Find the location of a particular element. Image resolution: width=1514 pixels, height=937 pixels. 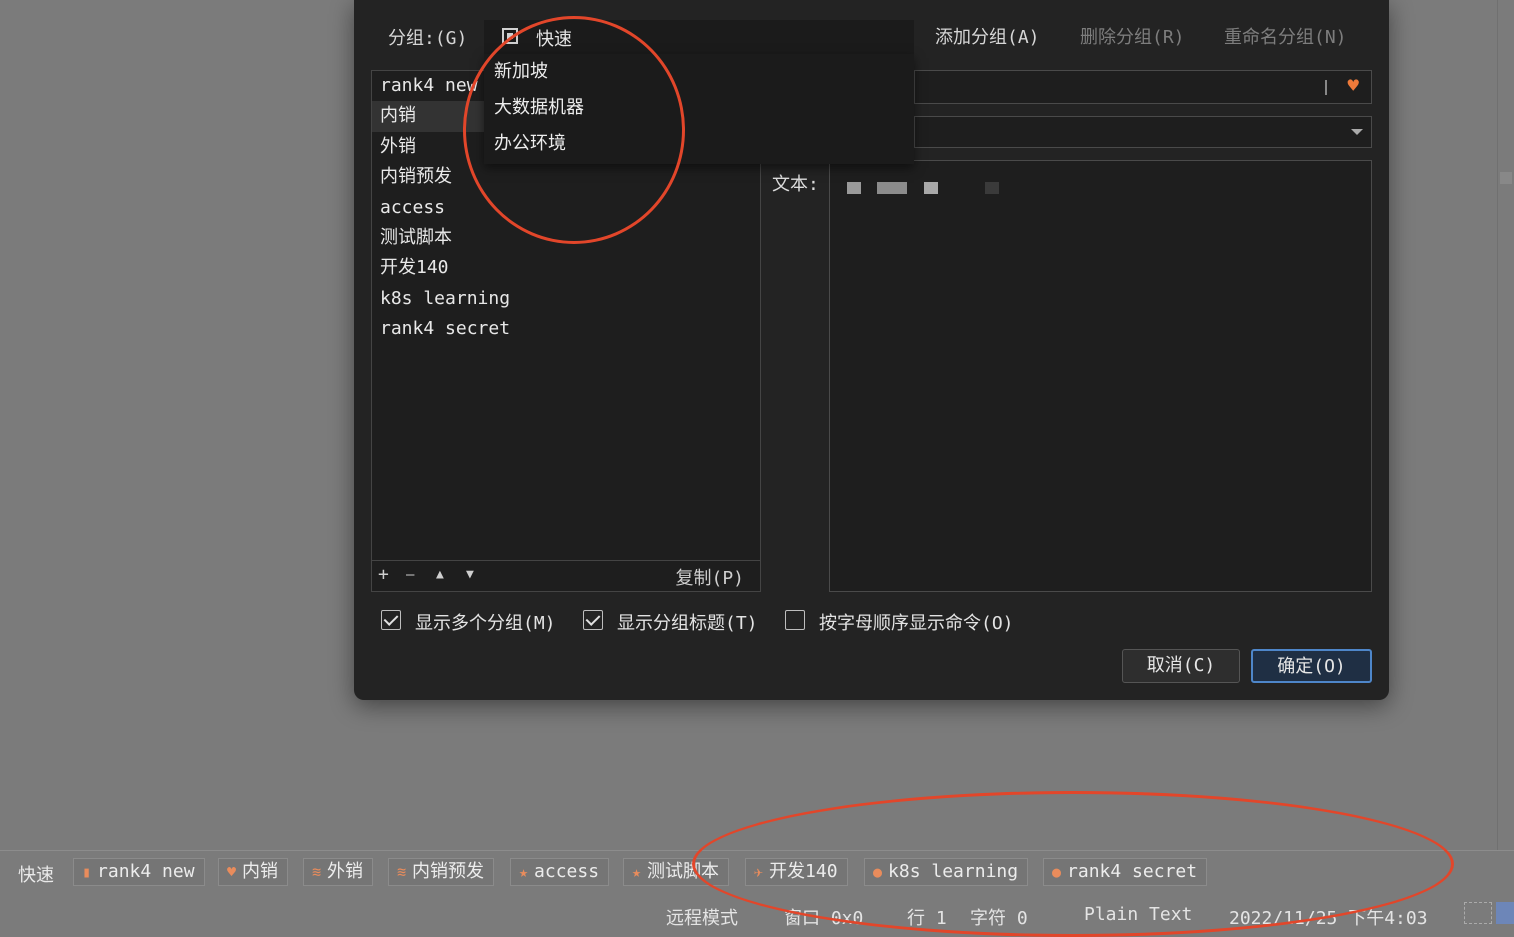

command-name-field: ♥ is located at coordinates (1143, 87).